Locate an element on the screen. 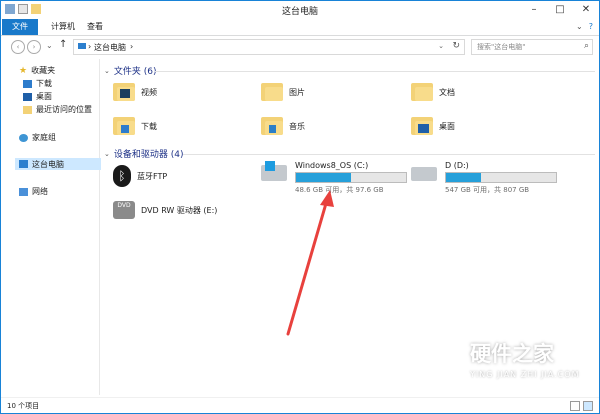 This screenshot has width=600, height=414. watermark-url: YING JIAN ZHI JIA.COM is located at coordinates (525, 374).